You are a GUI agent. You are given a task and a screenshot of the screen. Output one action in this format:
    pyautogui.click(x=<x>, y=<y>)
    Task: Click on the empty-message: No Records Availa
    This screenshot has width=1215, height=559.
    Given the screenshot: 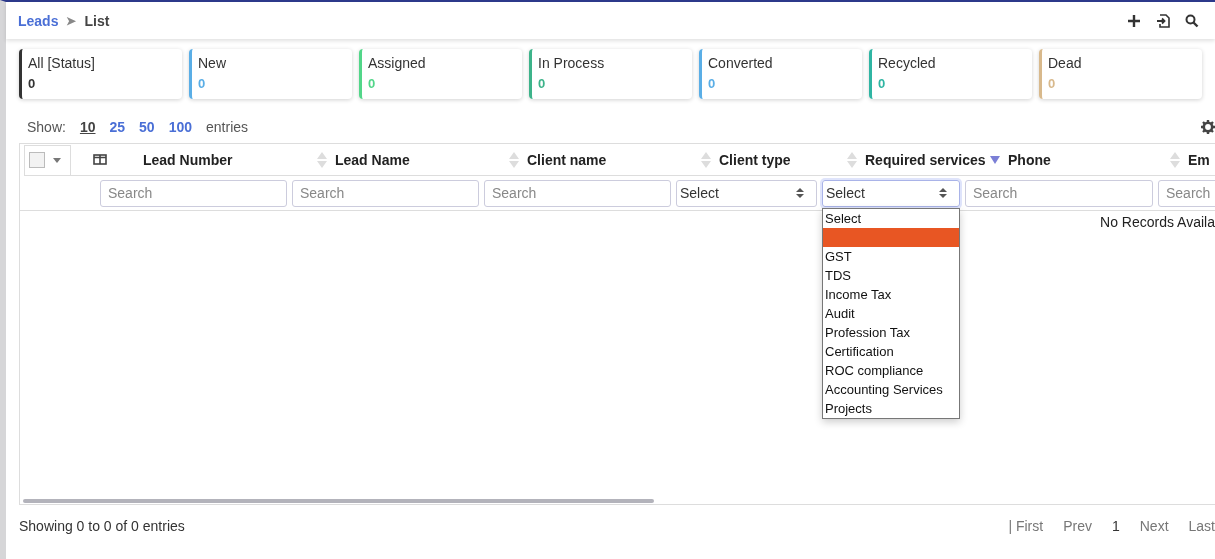 What is the action you would take?
    pyautogui.click(x=1157, y=223)
    